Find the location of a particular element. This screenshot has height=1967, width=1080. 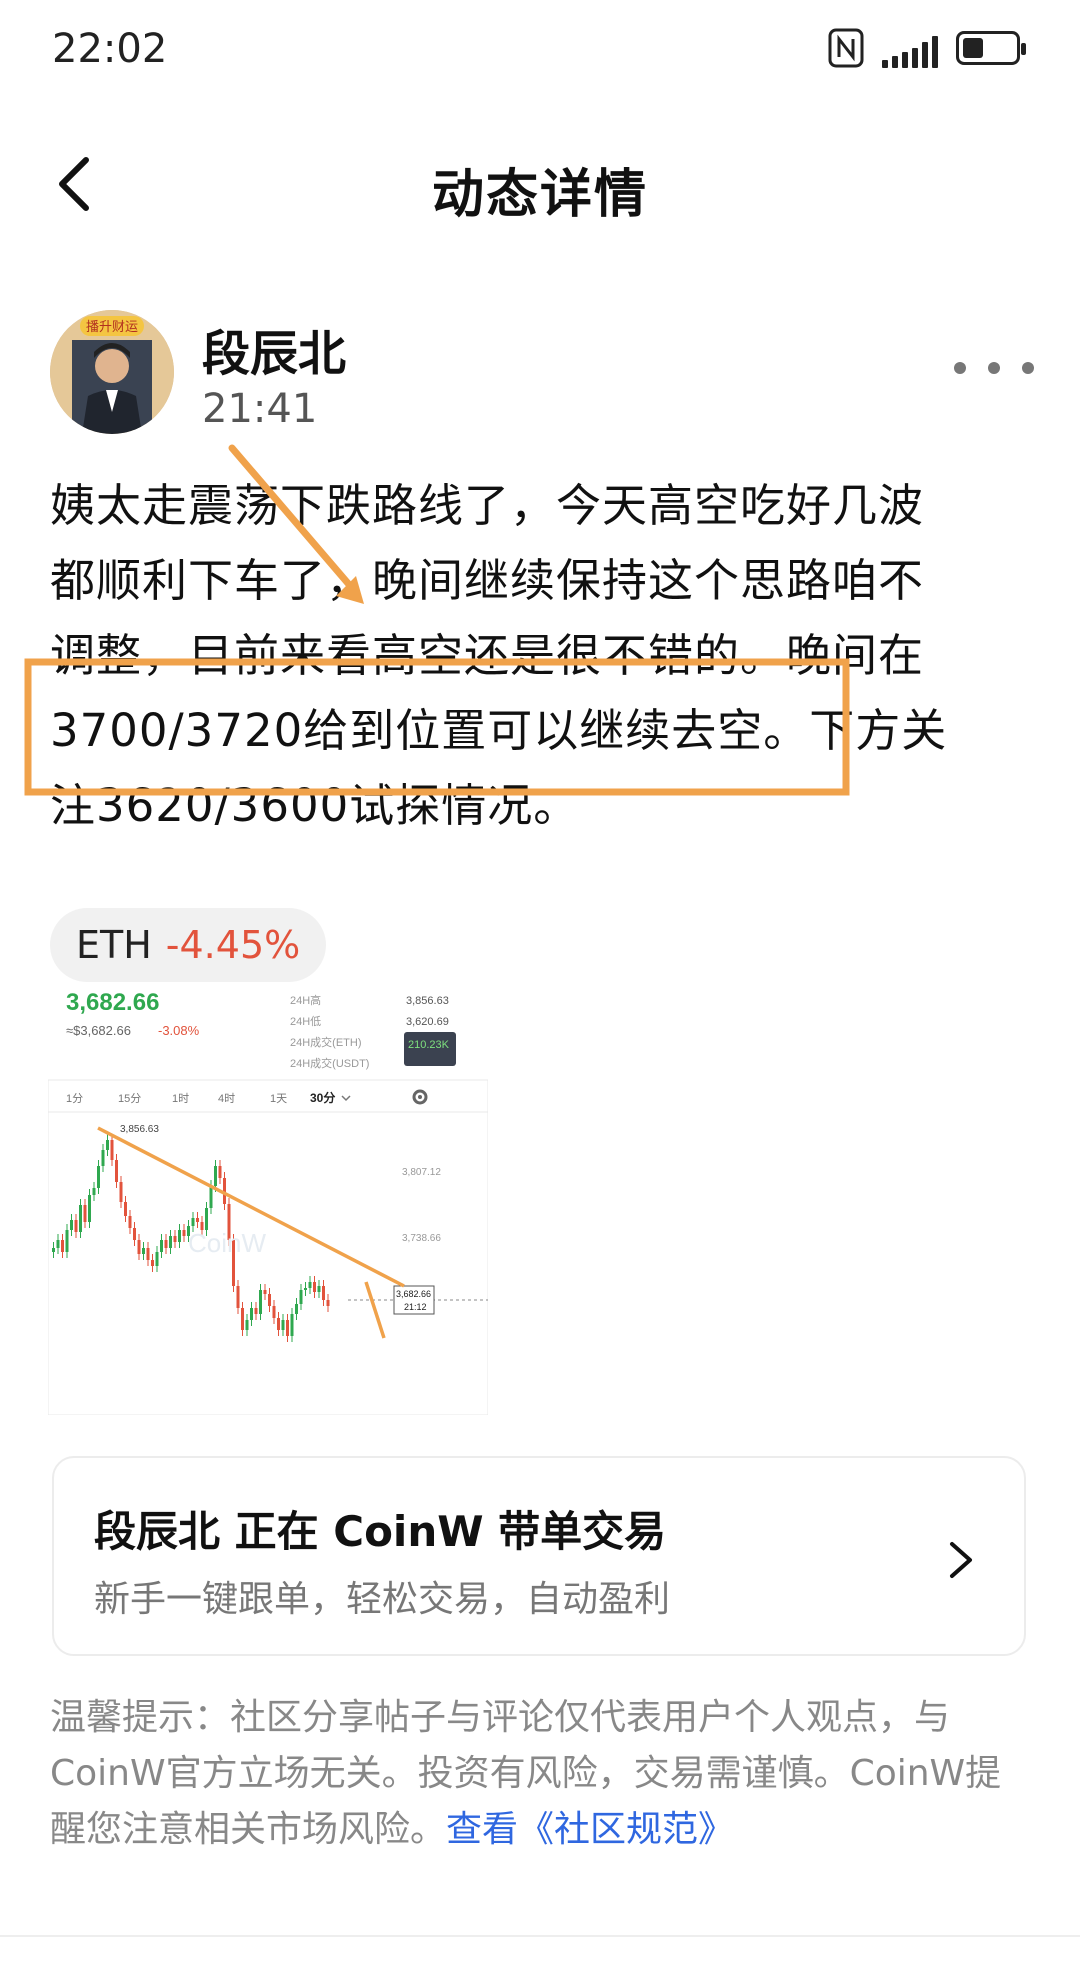

interval-tab: 1天 is located at coordinates (278, 1099).